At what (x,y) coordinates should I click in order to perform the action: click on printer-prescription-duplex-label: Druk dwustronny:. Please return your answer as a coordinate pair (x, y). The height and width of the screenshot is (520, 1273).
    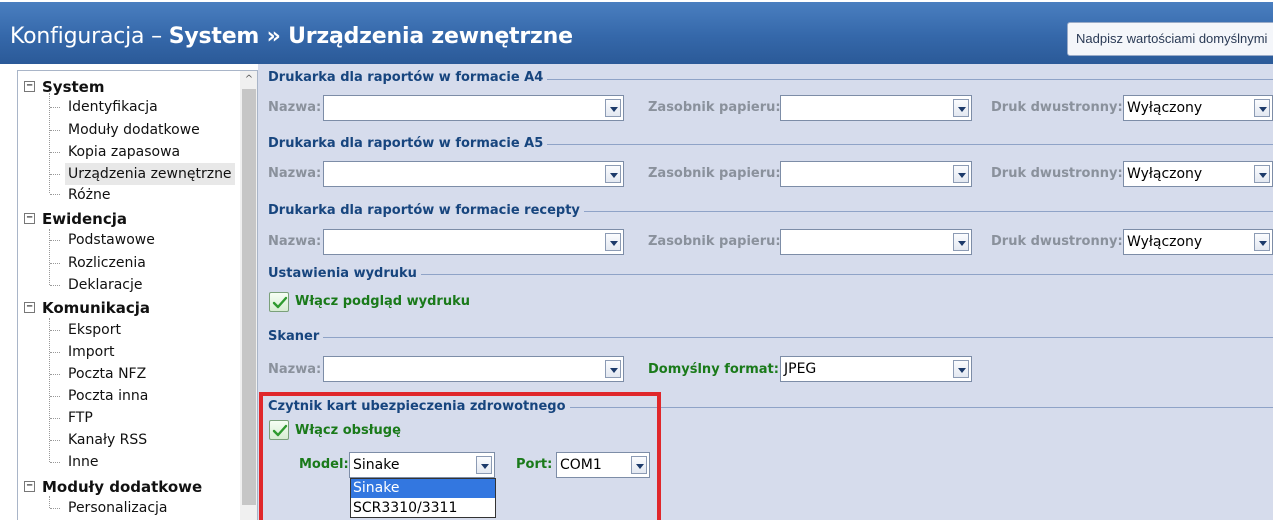
    Looking at the image, I should click on (1057, 241).